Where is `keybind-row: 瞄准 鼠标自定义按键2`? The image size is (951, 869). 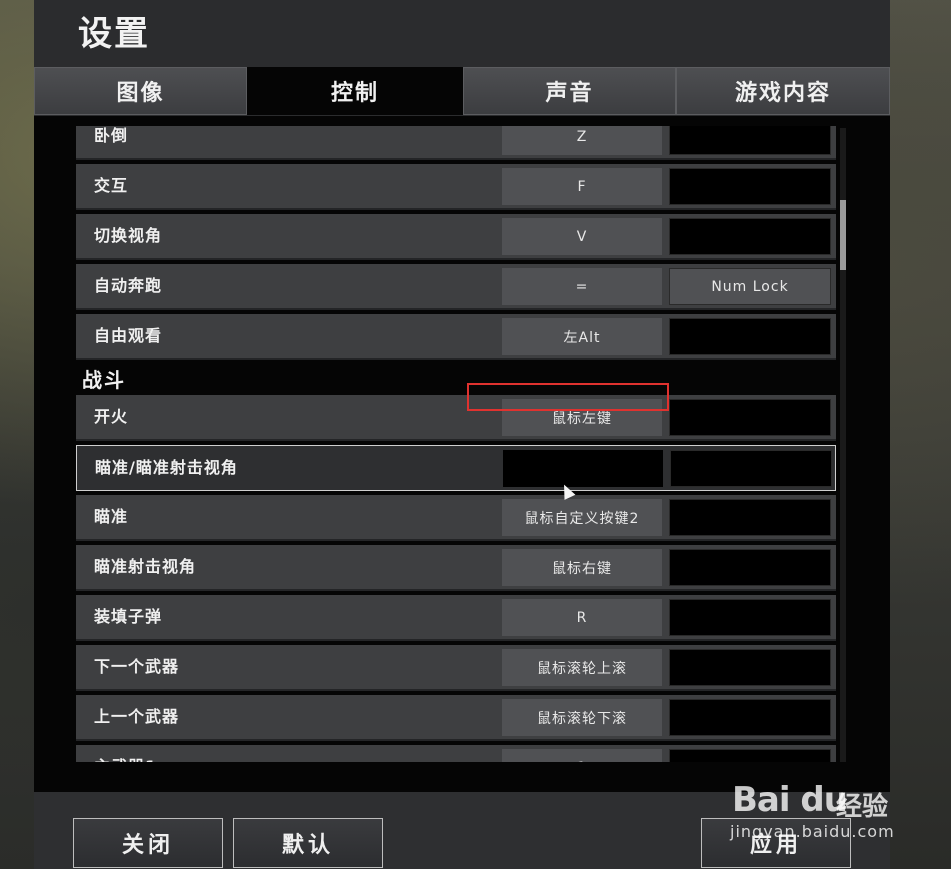
keybind-row: 瞄准 鼠标自定义按键2 is located at coordinates (456, 518).